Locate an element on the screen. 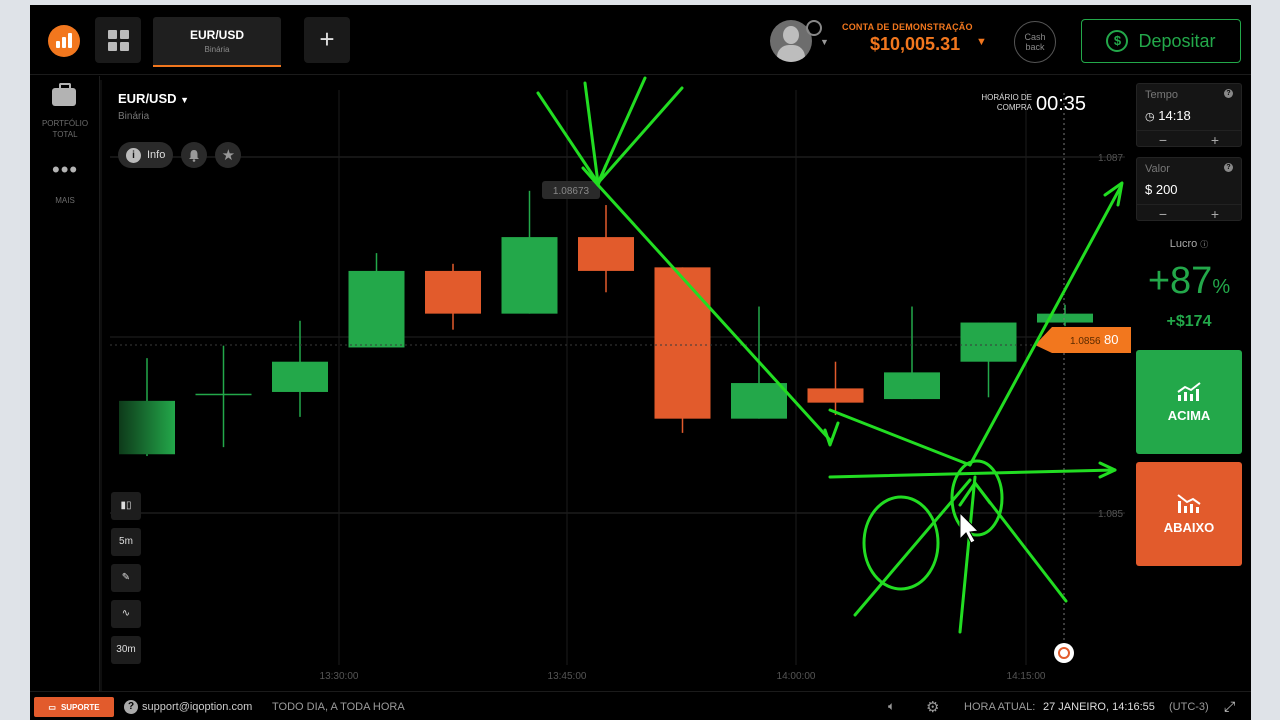 The height and width of the screenshot is (720, 1280). profit-percent: +87% is located at coordinates (1189, 281).